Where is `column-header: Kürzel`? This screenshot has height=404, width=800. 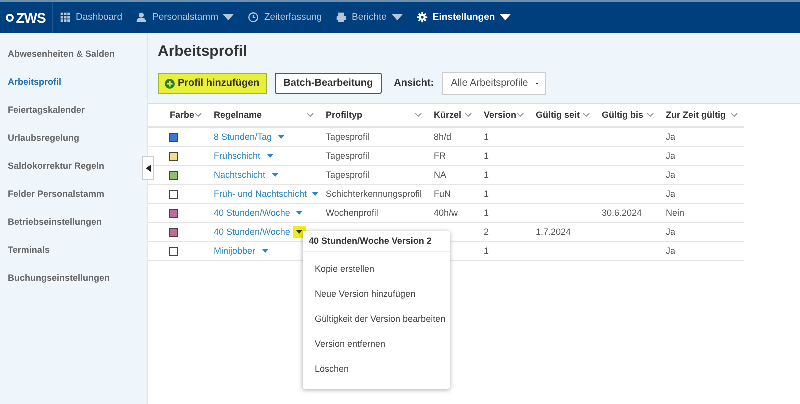
column-header: Kürzel is located at coordinates (453, 116).